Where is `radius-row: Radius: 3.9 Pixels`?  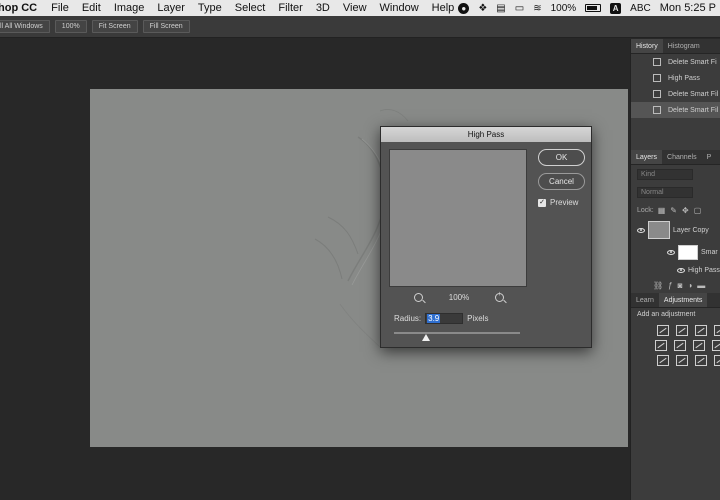 radius-row: Radius: 3.9 Pixels is located at coordinates (441, 318).